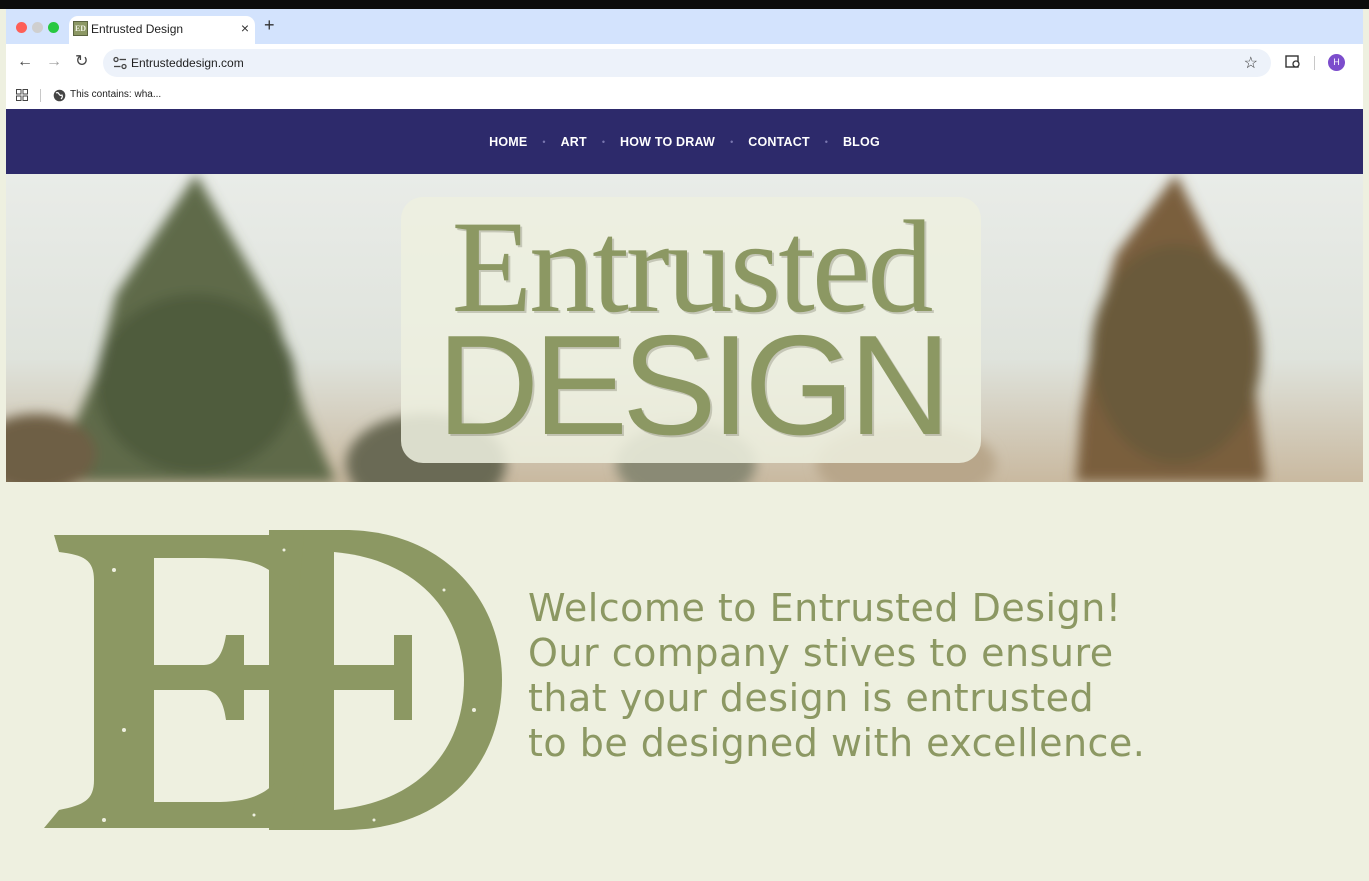 The height and width of the screenshot is (881, 1369). Describe the element at coordinates (269, 25) in the screenshot. I see `new-tab-button: +` at that location.